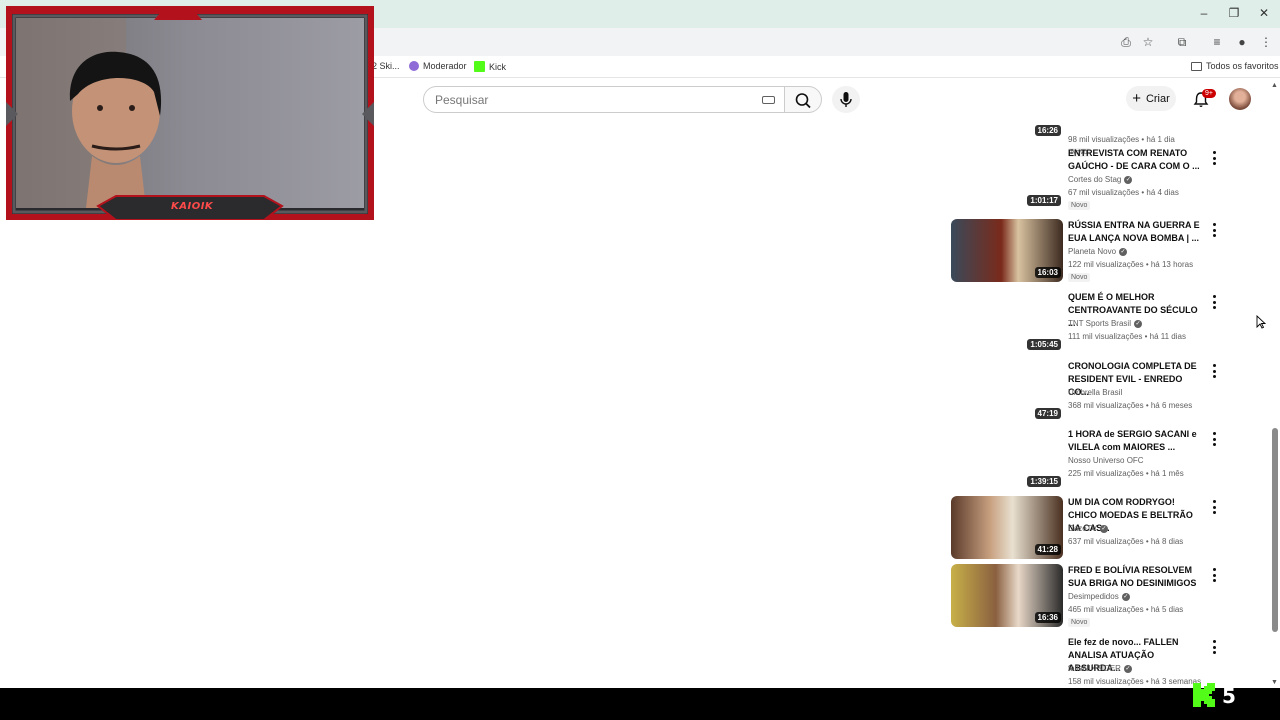 The width and height of the screenshot is (1280, 720). I want to click on voice-search-button, so click(846, 99).